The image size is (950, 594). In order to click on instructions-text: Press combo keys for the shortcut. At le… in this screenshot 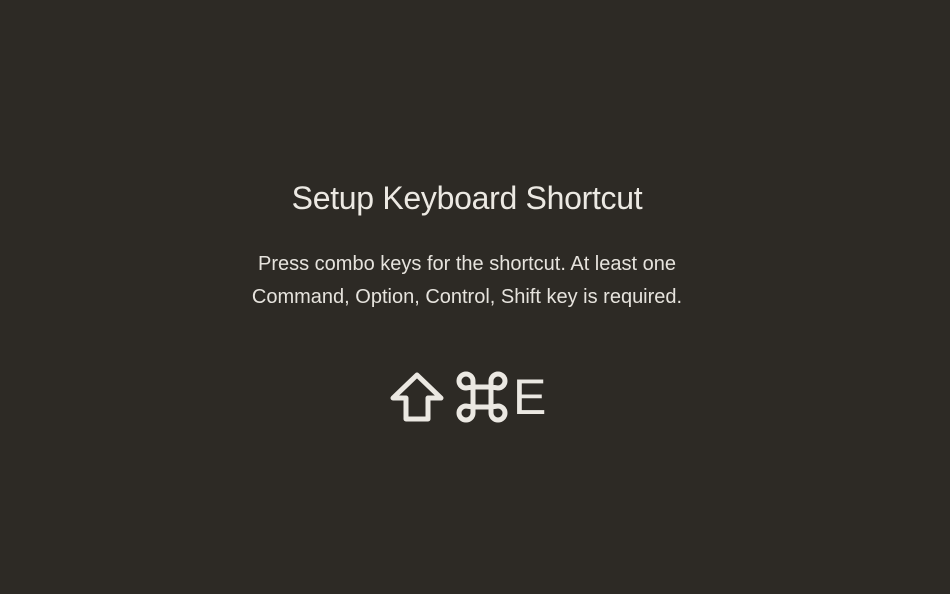, I will do `click(467, 281)`.